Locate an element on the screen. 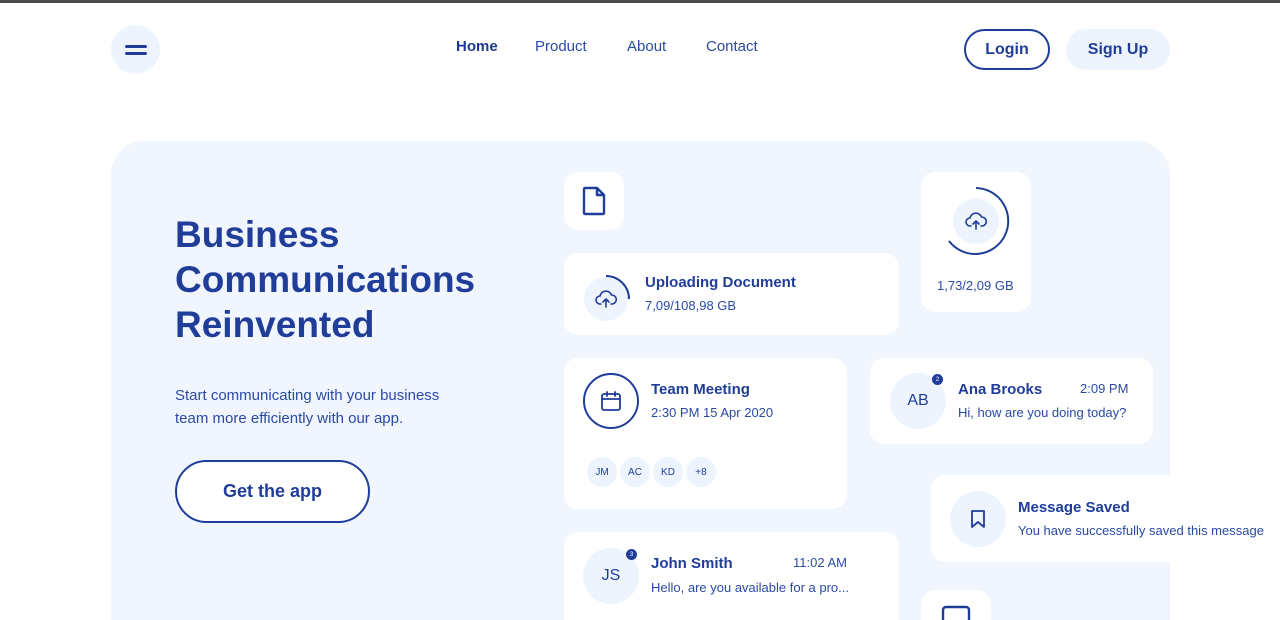 The image size is (1280, 620). upload-size: 7,09/108,98 GB is located at coordinates (691, 305).